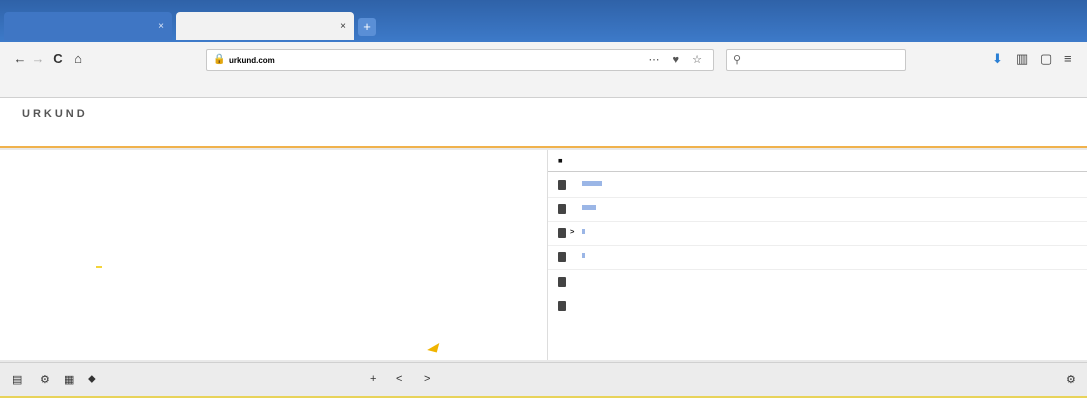  I want to click on nav-up-button: +, so click(373, 379).